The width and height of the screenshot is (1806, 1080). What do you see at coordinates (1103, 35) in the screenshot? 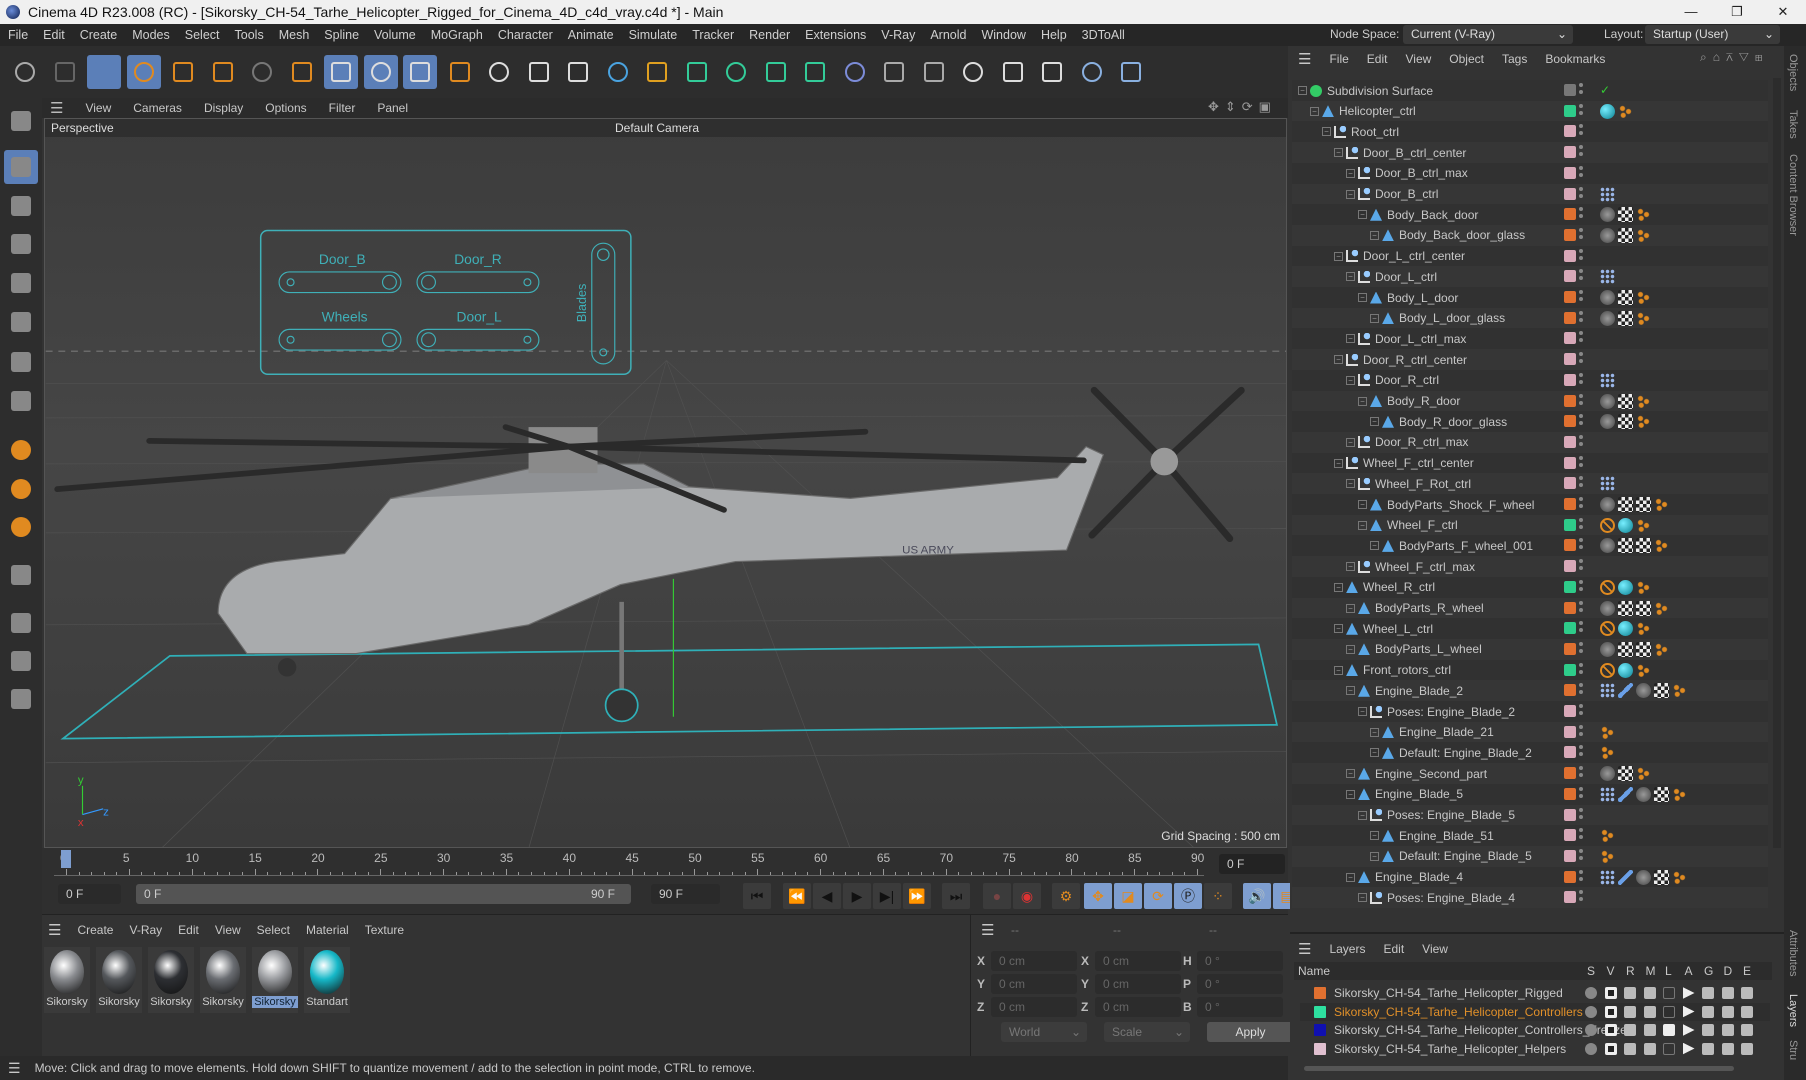
I see `menu-3dtoall: 3DToAll` at bounding box center [1103, 35].